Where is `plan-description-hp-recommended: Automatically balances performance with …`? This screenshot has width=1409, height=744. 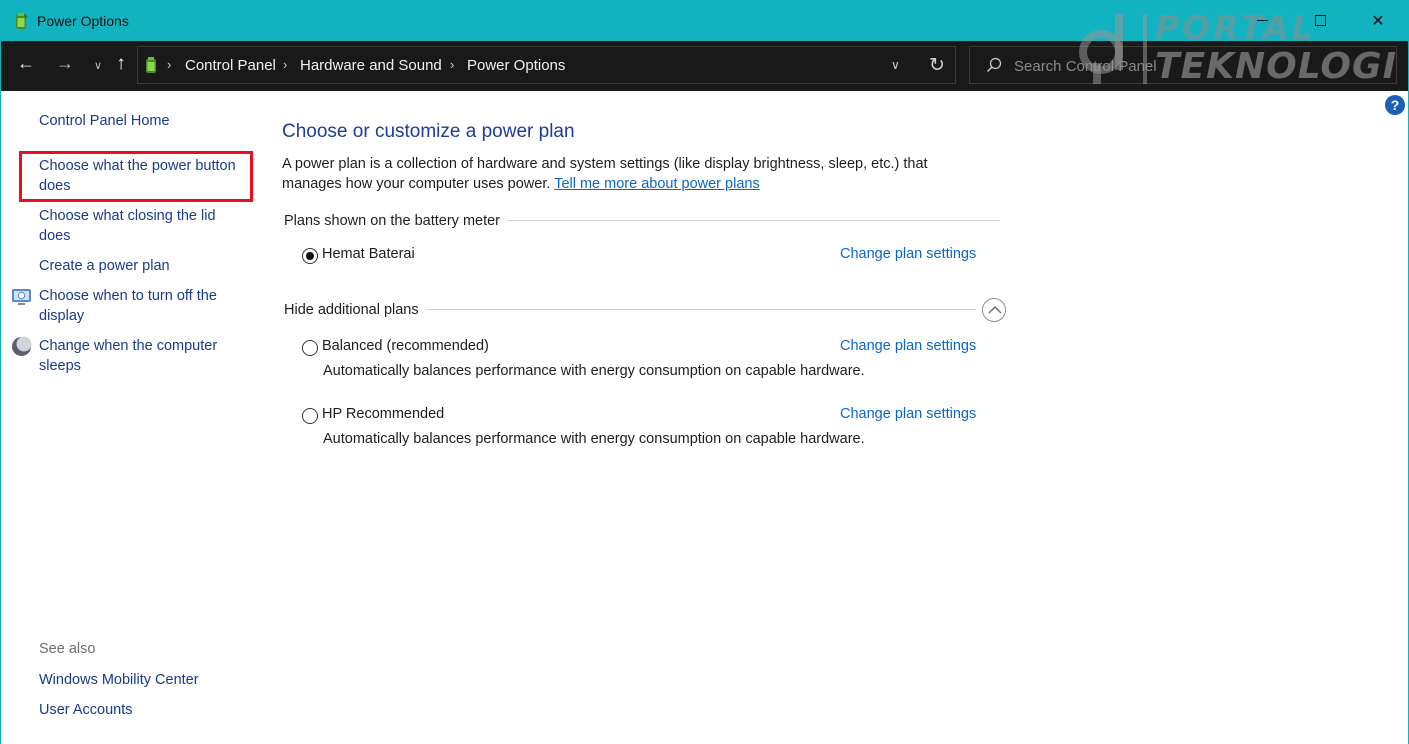
plan-description-hp-recommended: Automatically balances performance with … is located at coordinates (594, 439).